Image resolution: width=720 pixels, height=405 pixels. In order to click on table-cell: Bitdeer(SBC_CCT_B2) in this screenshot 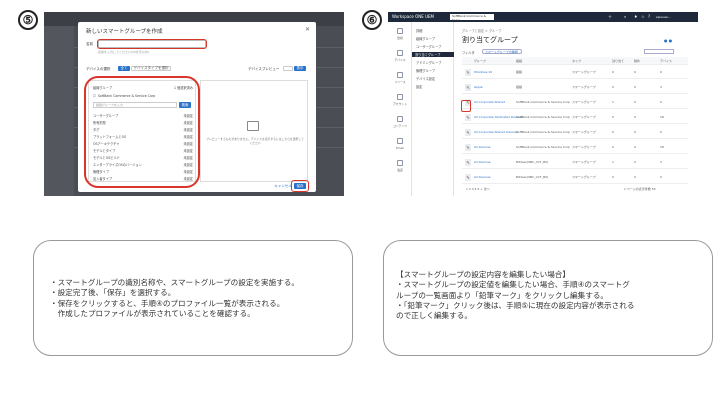, I will do `click(532, 177)`.